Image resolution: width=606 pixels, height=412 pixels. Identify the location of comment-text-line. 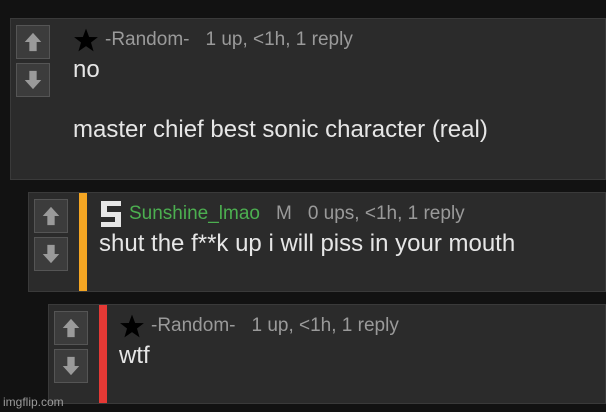
(339, 100).